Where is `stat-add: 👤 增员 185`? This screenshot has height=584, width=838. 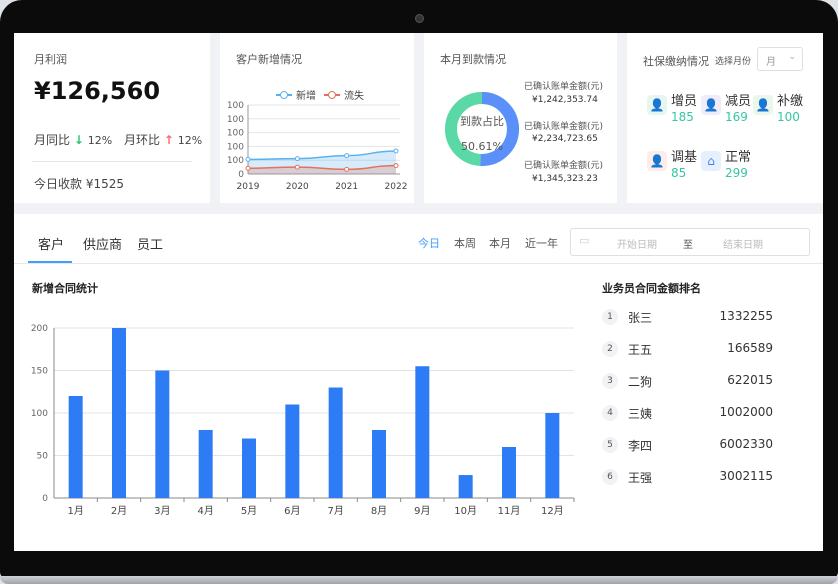
stat-add: 👤 增员 185 is located at coordinates (672, 110).